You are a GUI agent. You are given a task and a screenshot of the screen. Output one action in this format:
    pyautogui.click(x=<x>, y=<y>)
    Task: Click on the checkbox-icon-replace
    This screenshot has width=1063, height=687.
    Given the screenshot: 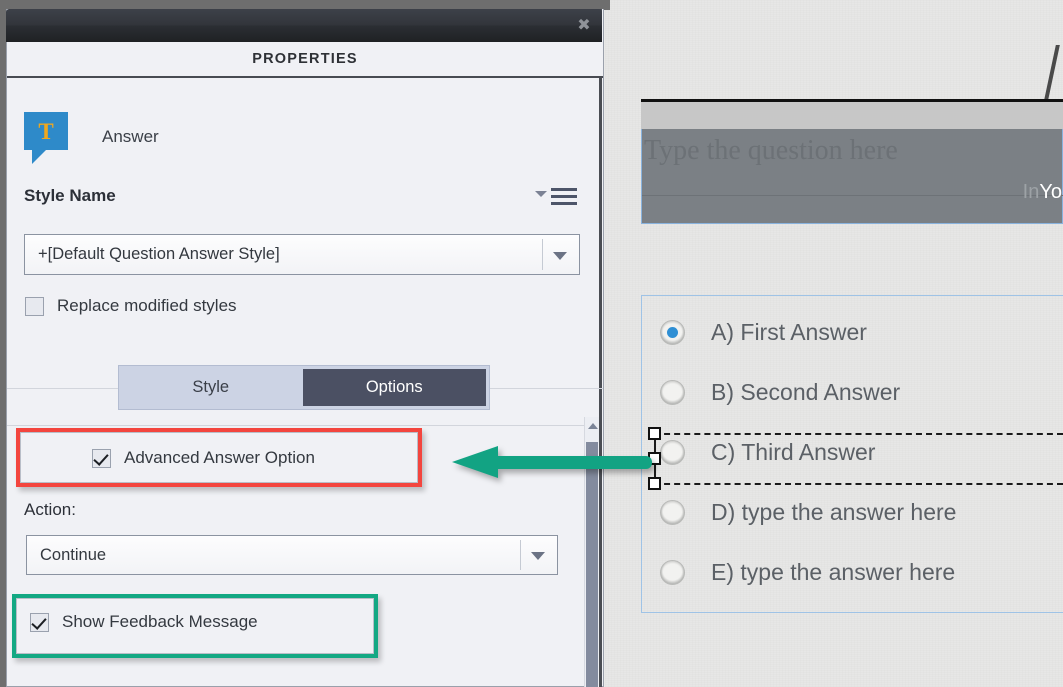 What is the action you would take?
    pyautogui.click(x=34, y=306)
    